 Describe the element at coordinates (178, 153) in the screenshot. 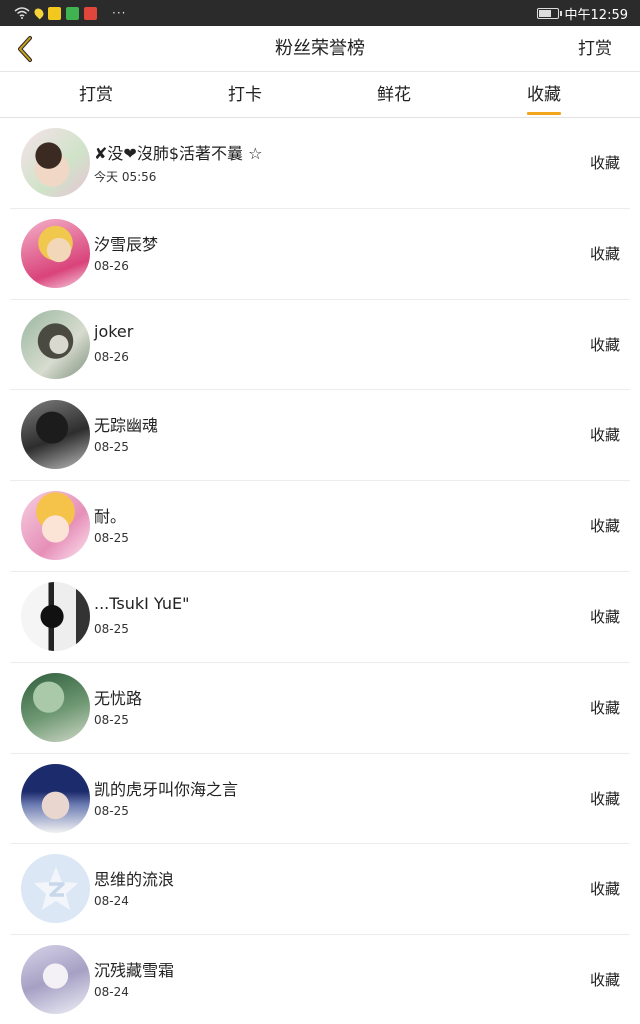

I see `fan-name: ✘没❤沒肺$活著不曩 ☆` at that location.